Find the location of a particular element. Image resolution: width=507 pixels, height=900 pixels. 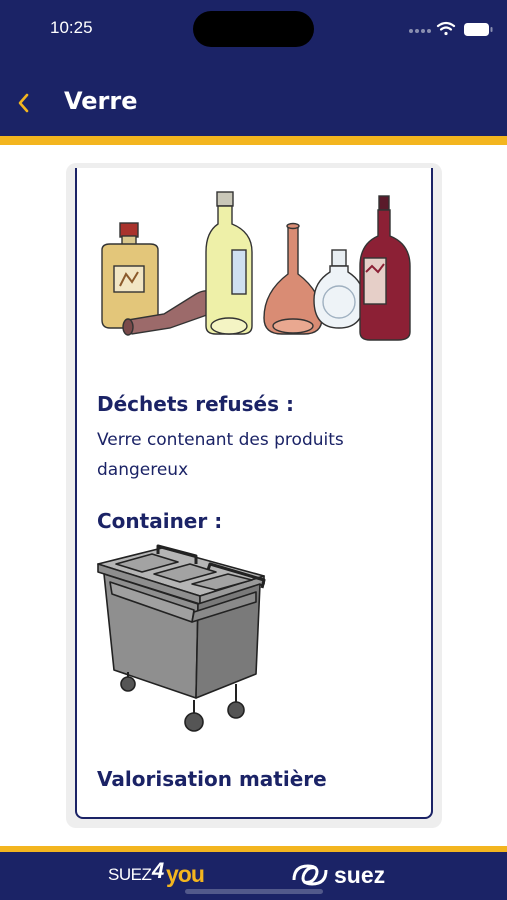

battery-icon is located at coordinates (478, 29).